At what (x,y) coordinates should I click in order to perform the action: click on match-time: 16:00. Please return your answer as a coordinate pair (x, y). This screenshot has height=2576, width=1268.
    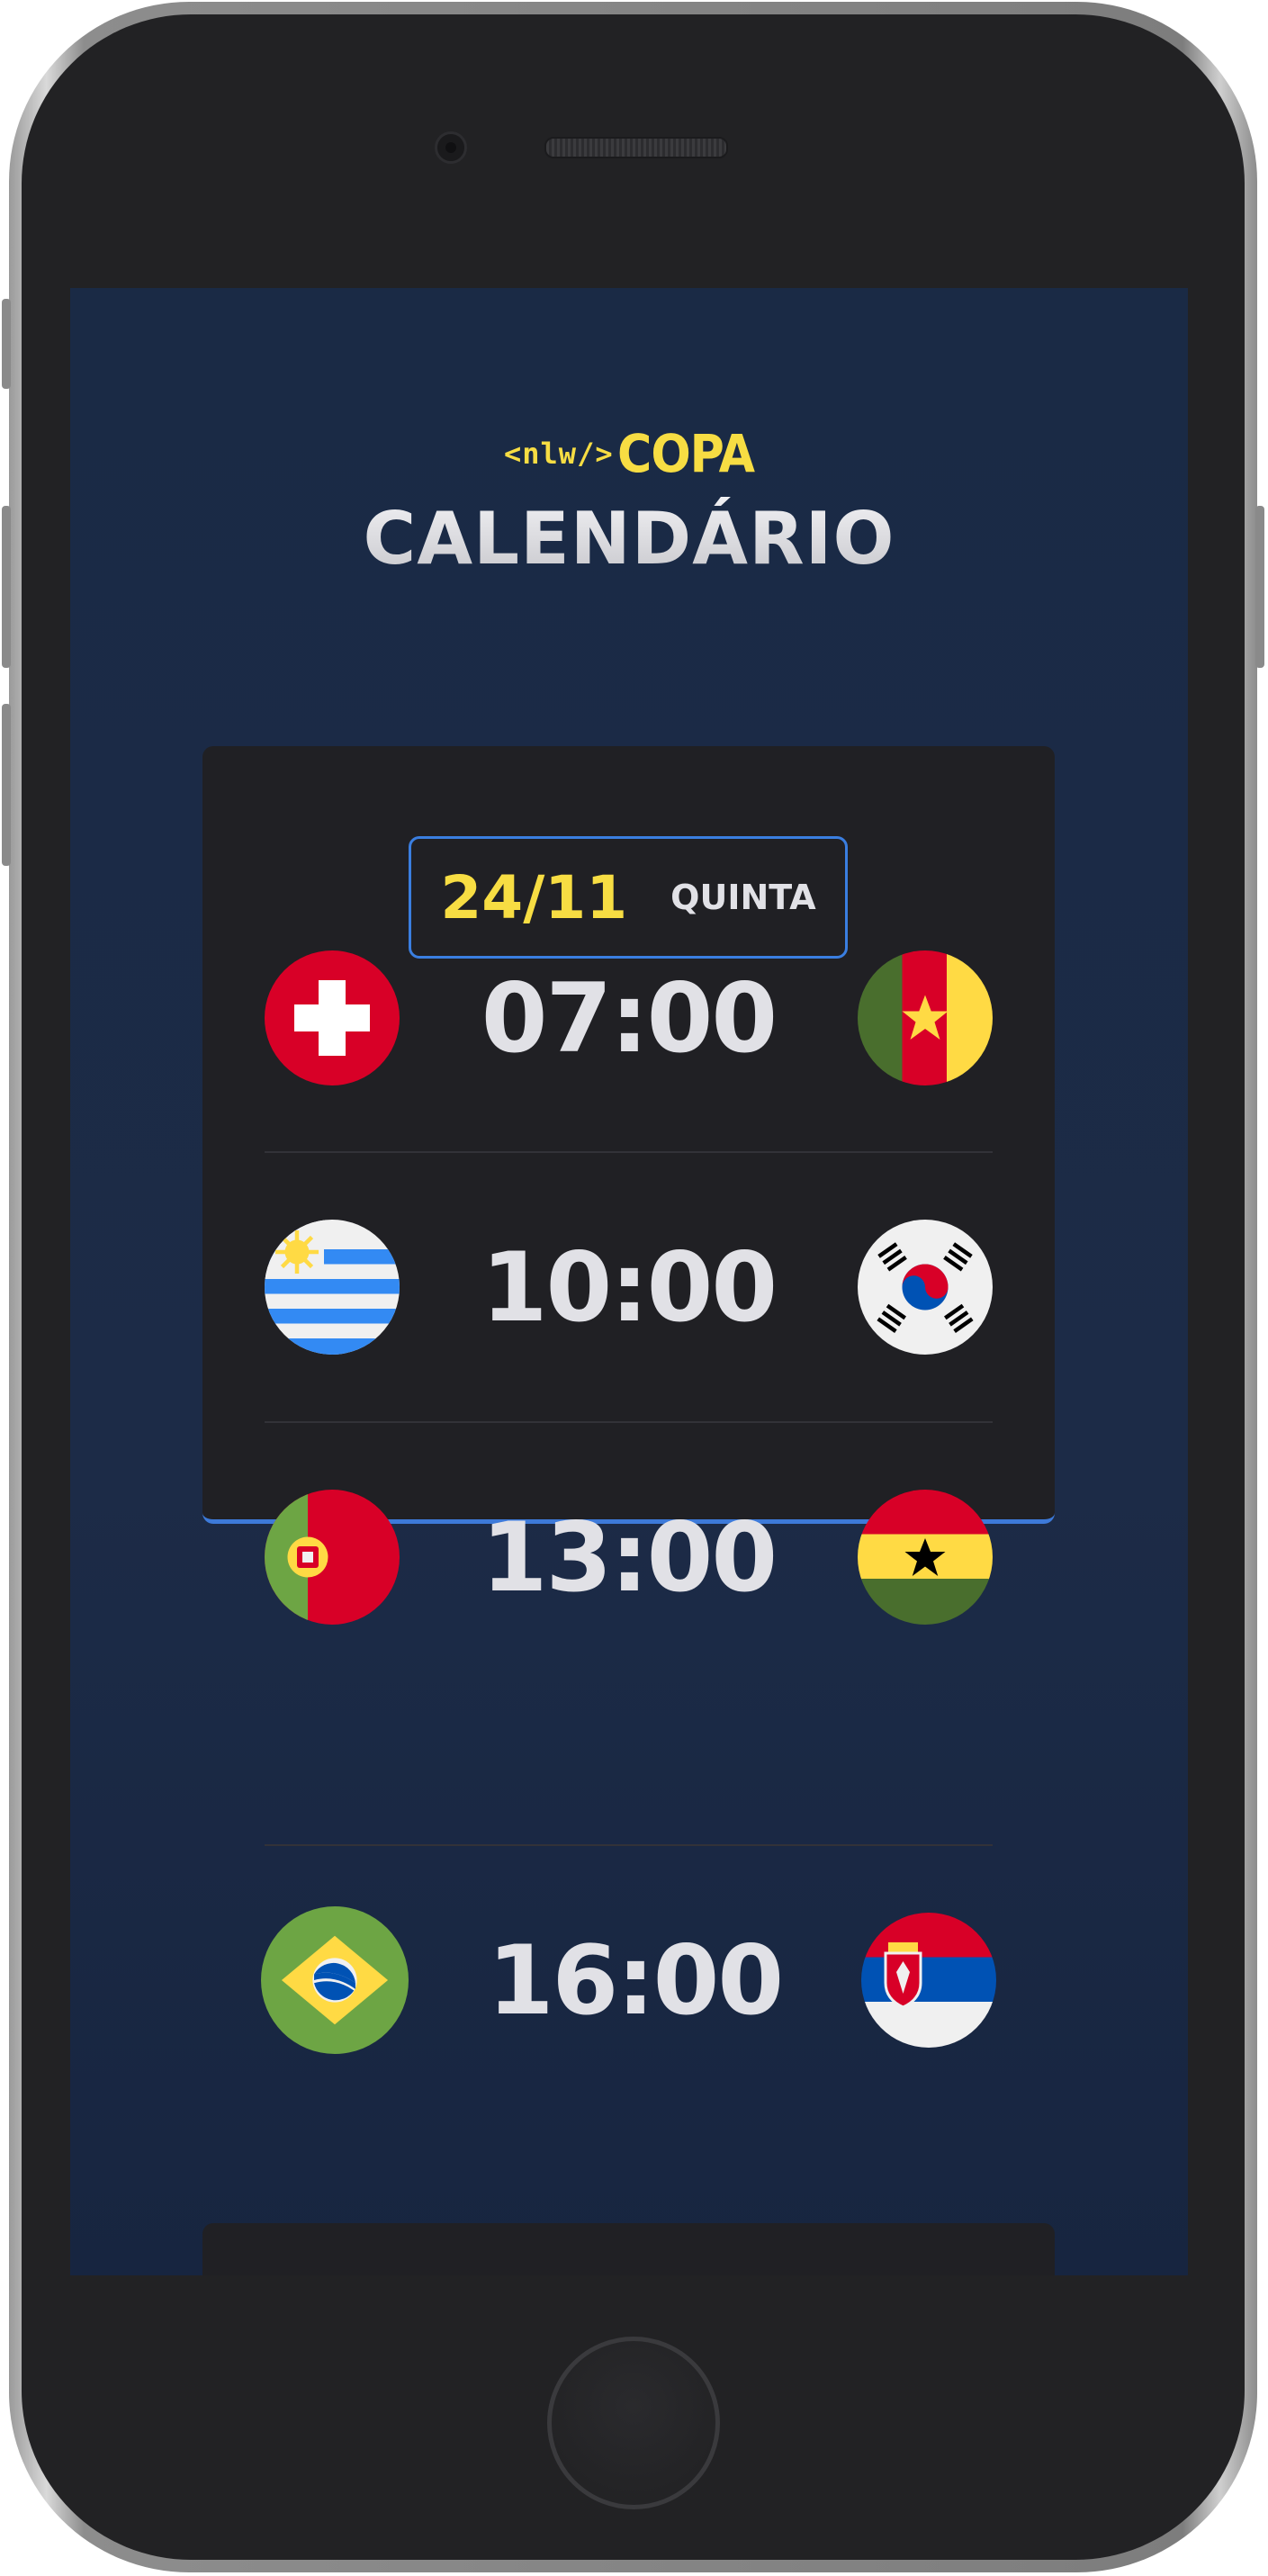
    Looking at the image, I should click on (635, 1980).